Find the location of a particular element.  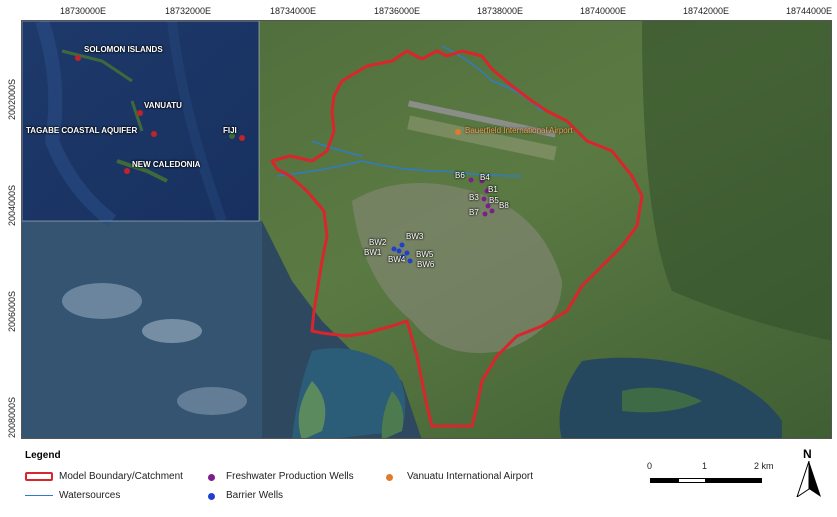

barrier-well-label: BW5 is located at coordinates (425, 254).